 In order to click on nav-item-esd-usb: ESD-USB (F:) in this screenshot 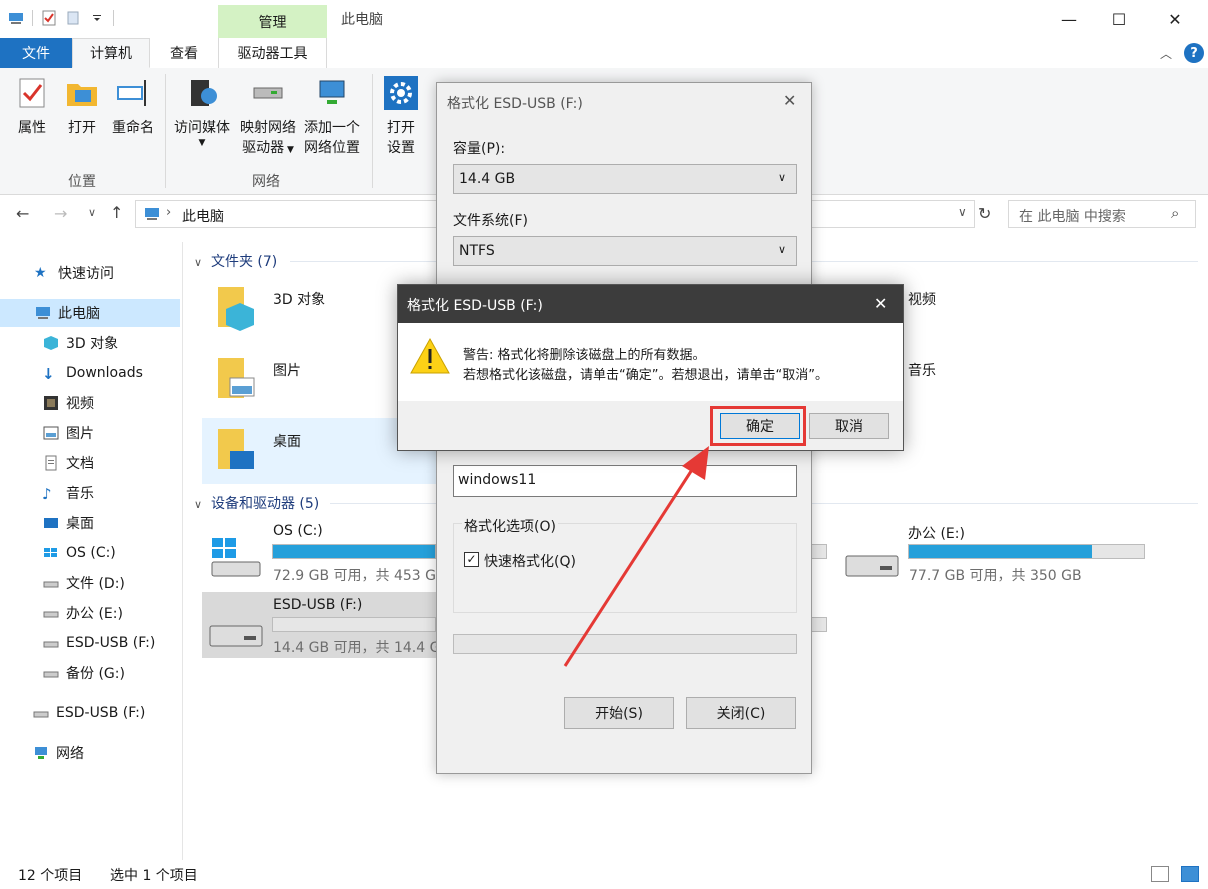, I will do `click(90, 713)`.